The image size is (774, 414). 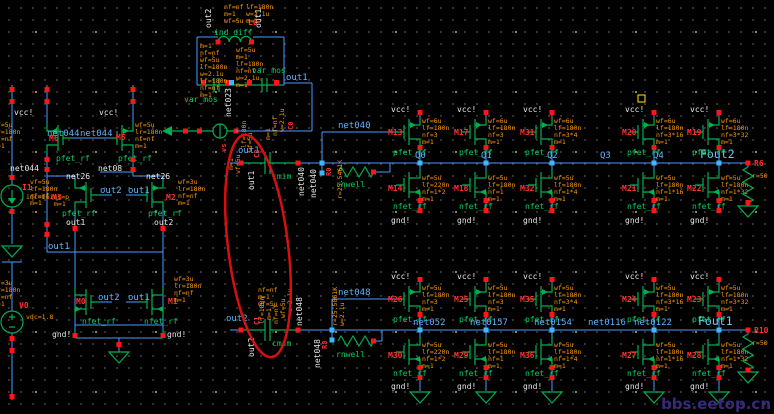 What do you see at coordinates (694, 299) in the screenshot?
I see `instance-name: M23` at bounding box center [694, 299].